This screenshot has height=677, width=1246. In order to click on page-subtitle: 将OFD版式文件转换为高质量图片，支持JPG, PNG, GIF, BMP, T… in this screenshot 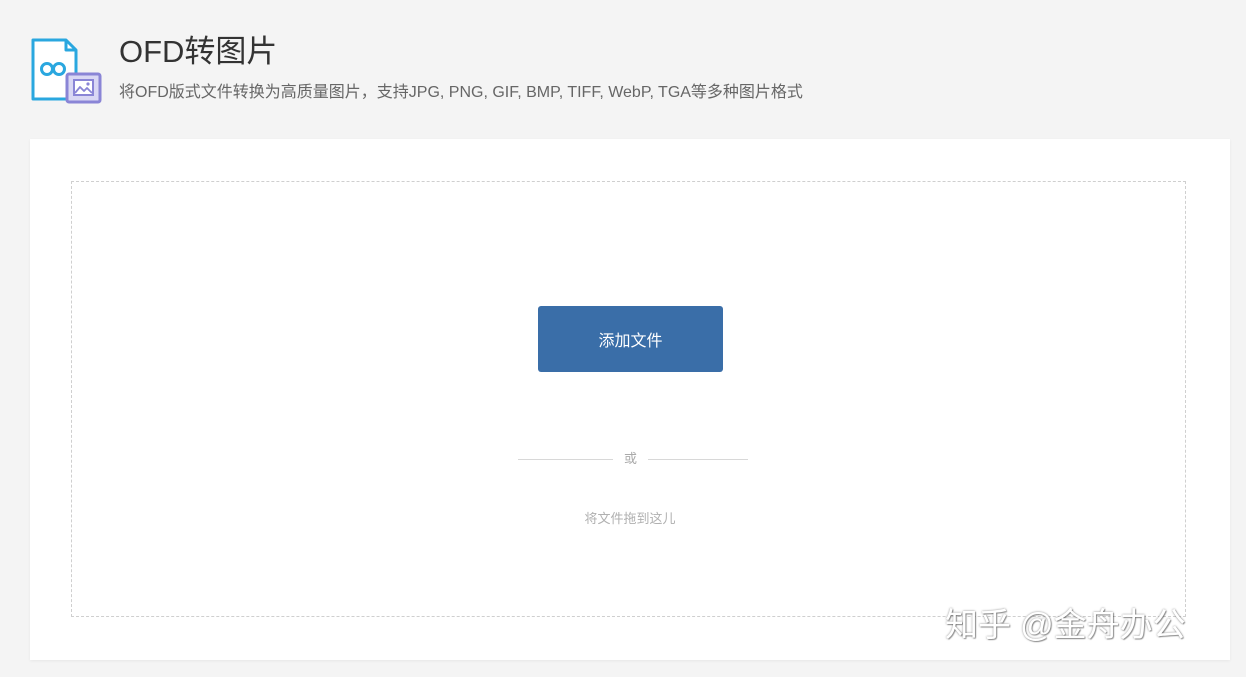, I will do `click(461, 92)`.